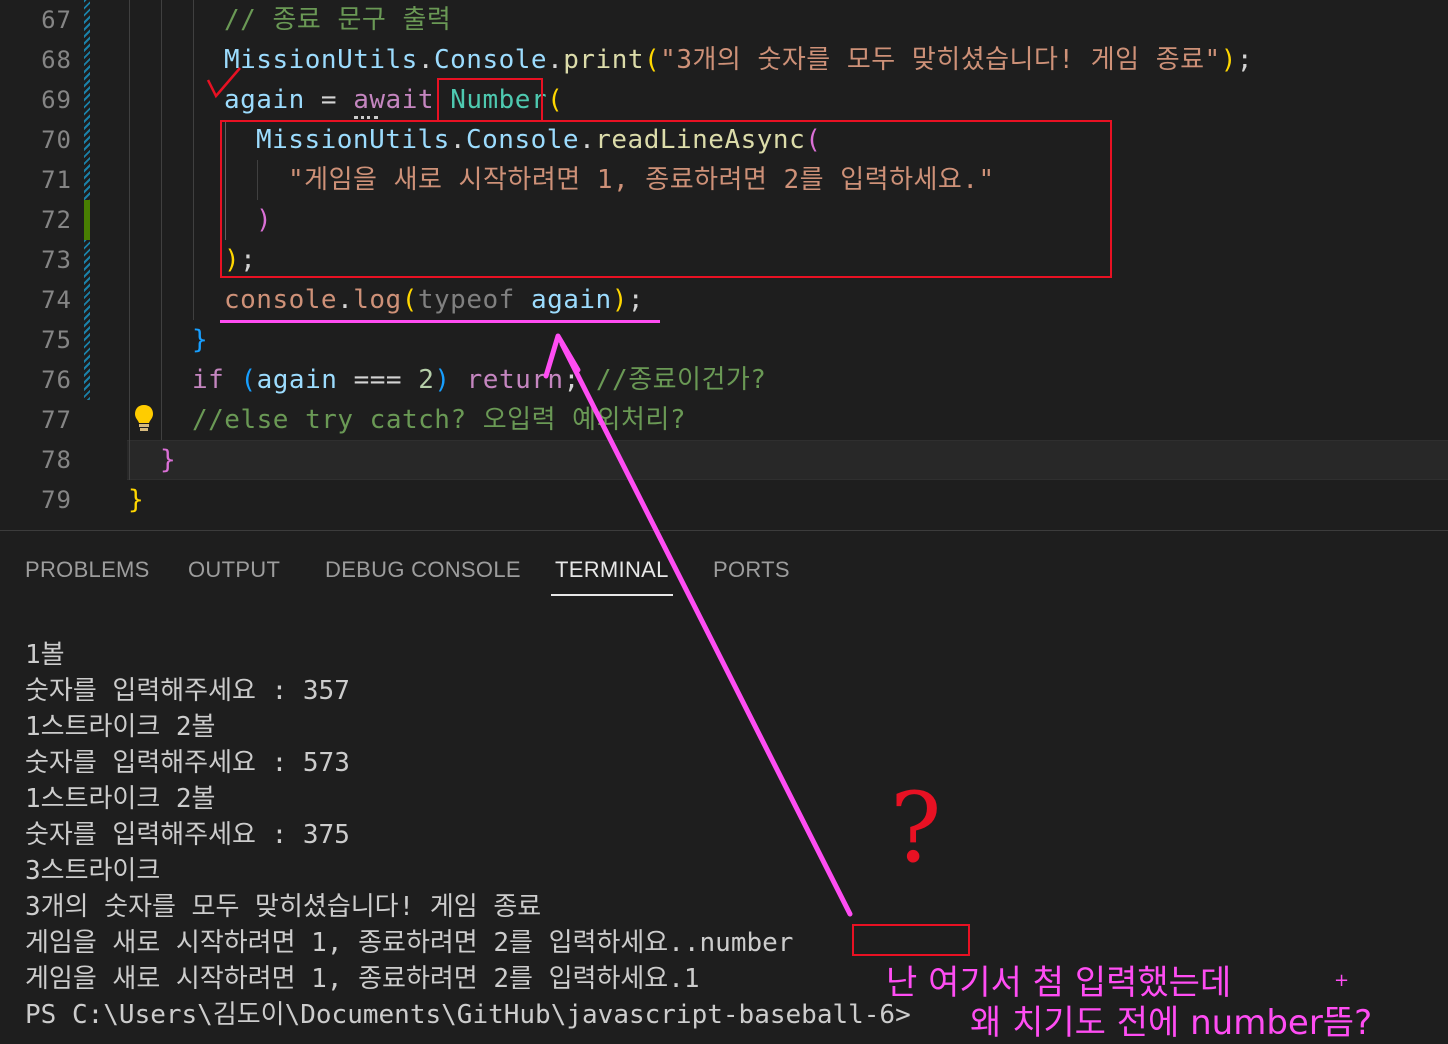 The width and height of the screenshot is (1448, 1044). What do you see at coordinates (56, 180) in the screenshot?
I see `line-number: 71` at bounding box center [56, 180].